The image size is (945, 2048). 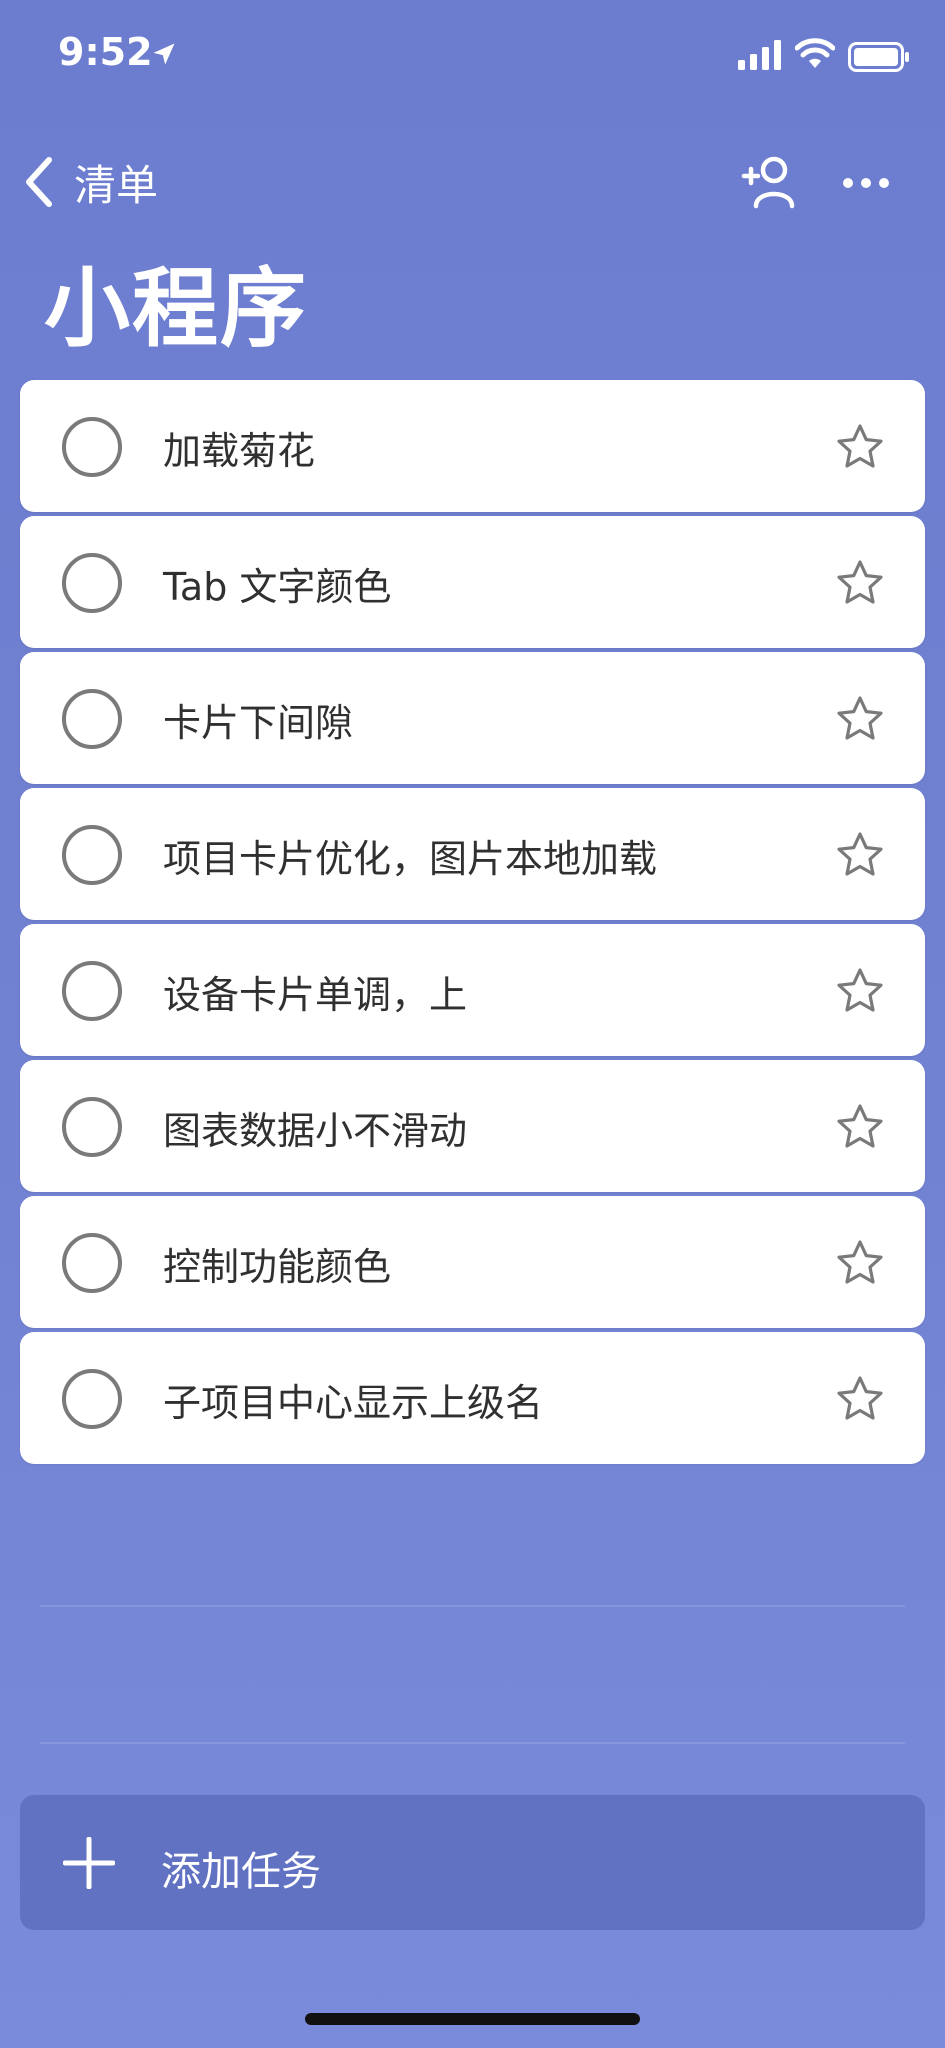 I want to click on plus-icon, so click(x=89, y=1863).